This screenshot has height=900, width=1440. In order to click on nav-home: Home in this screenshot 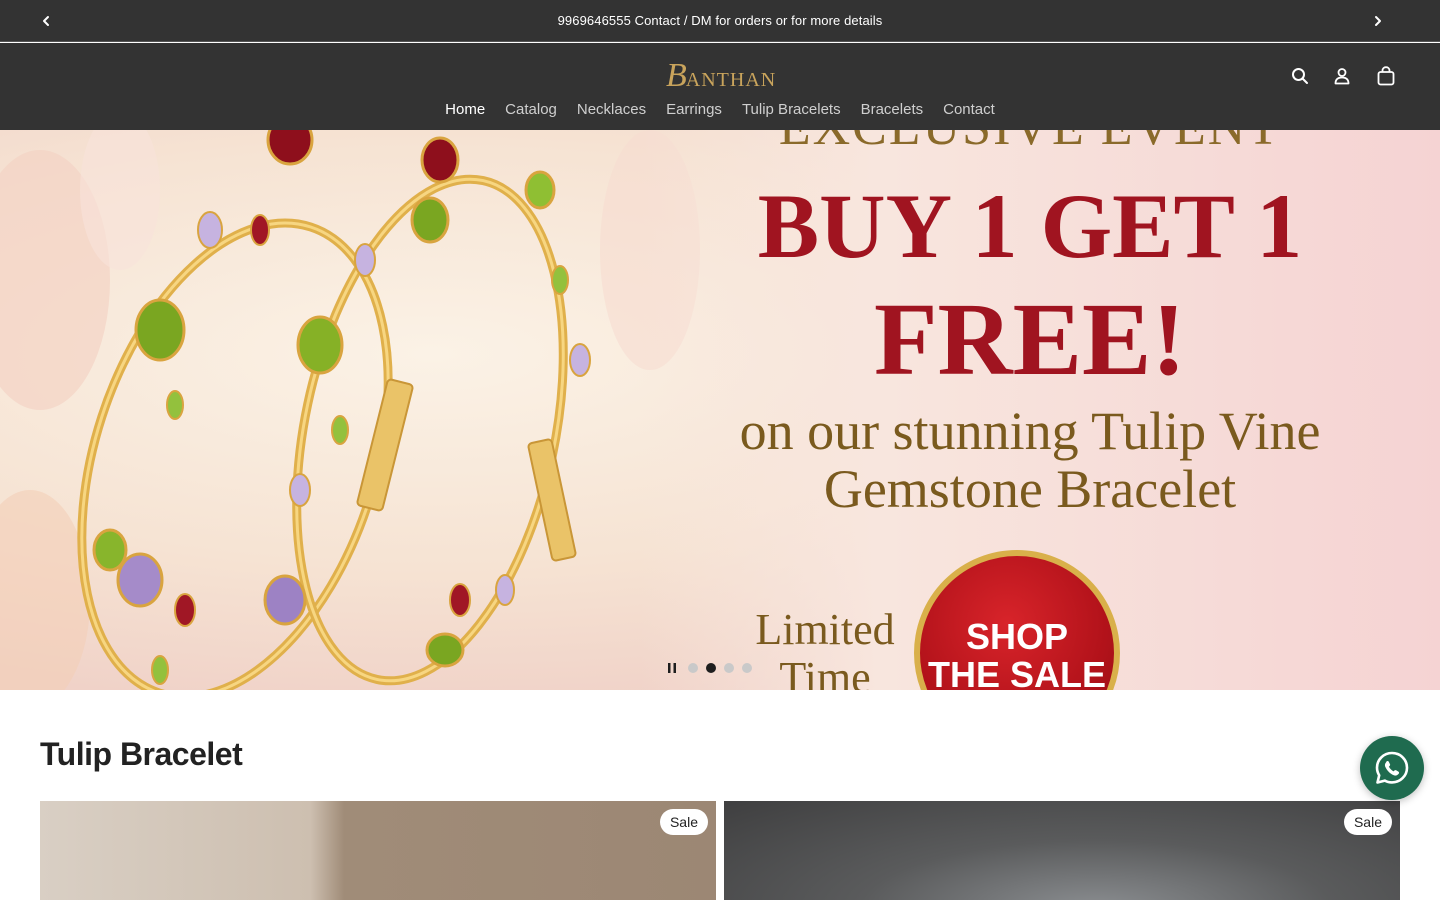, I will do `click(465, 109)`.